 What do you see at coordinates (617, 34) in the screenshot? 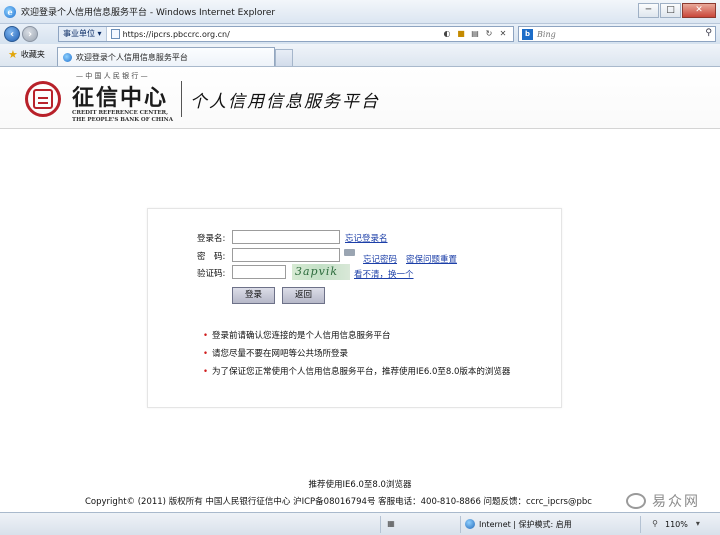
I see `search-box: b Bing ⚲` at bounding box center [617, 34].